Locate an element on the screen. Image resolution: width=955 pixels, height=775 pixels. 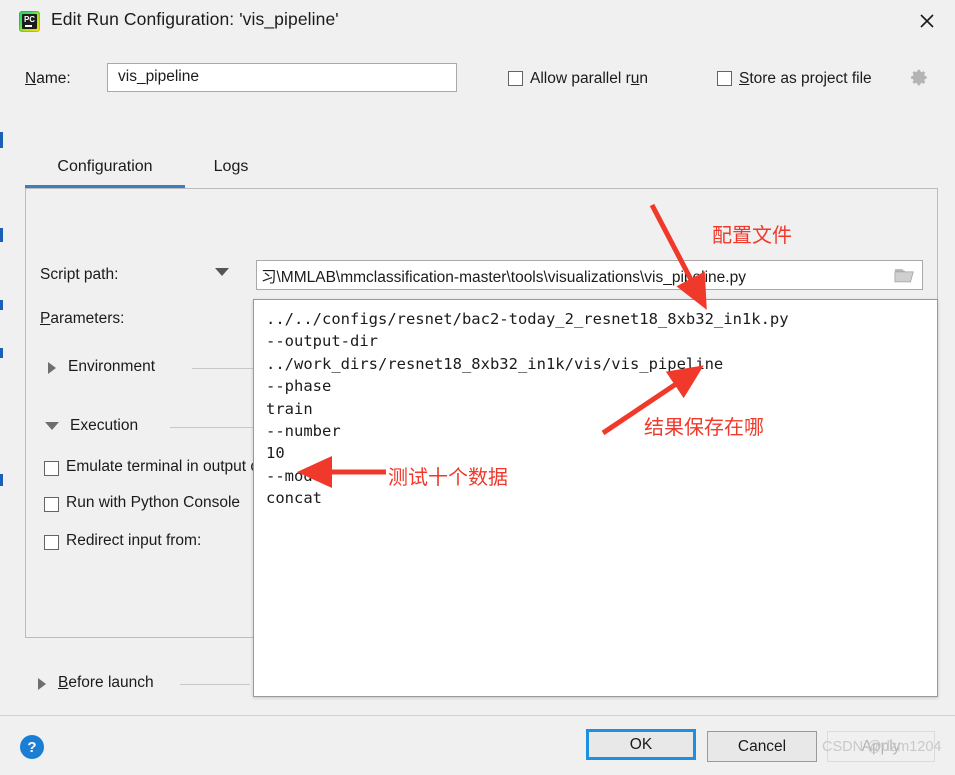
section-execution: Execution is located at coordinates (104, 426).